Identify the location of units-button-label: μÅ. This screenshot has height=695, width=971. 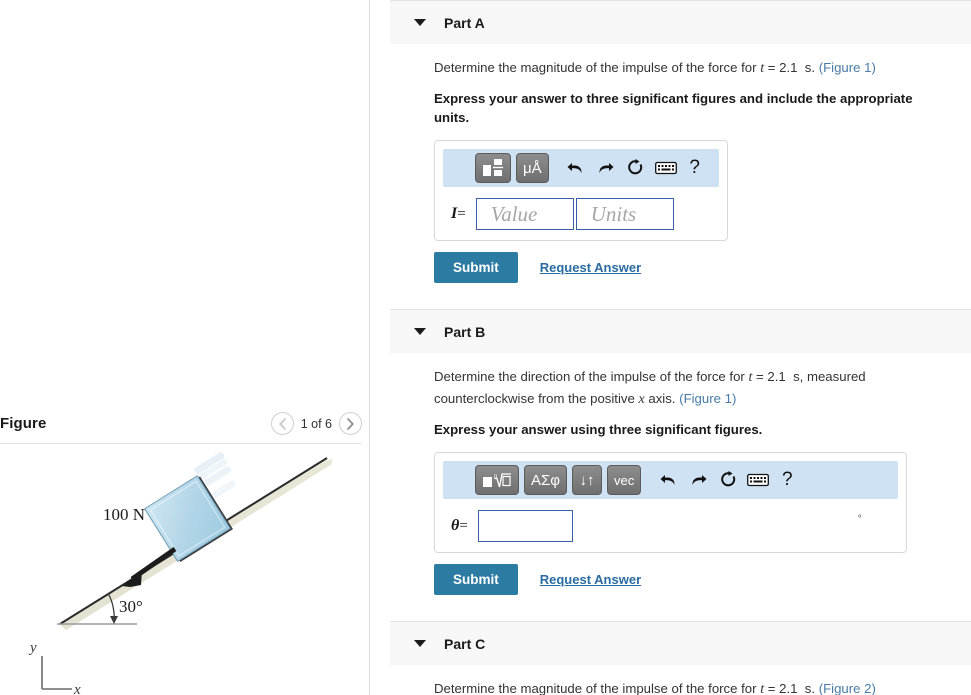
(532, 168).